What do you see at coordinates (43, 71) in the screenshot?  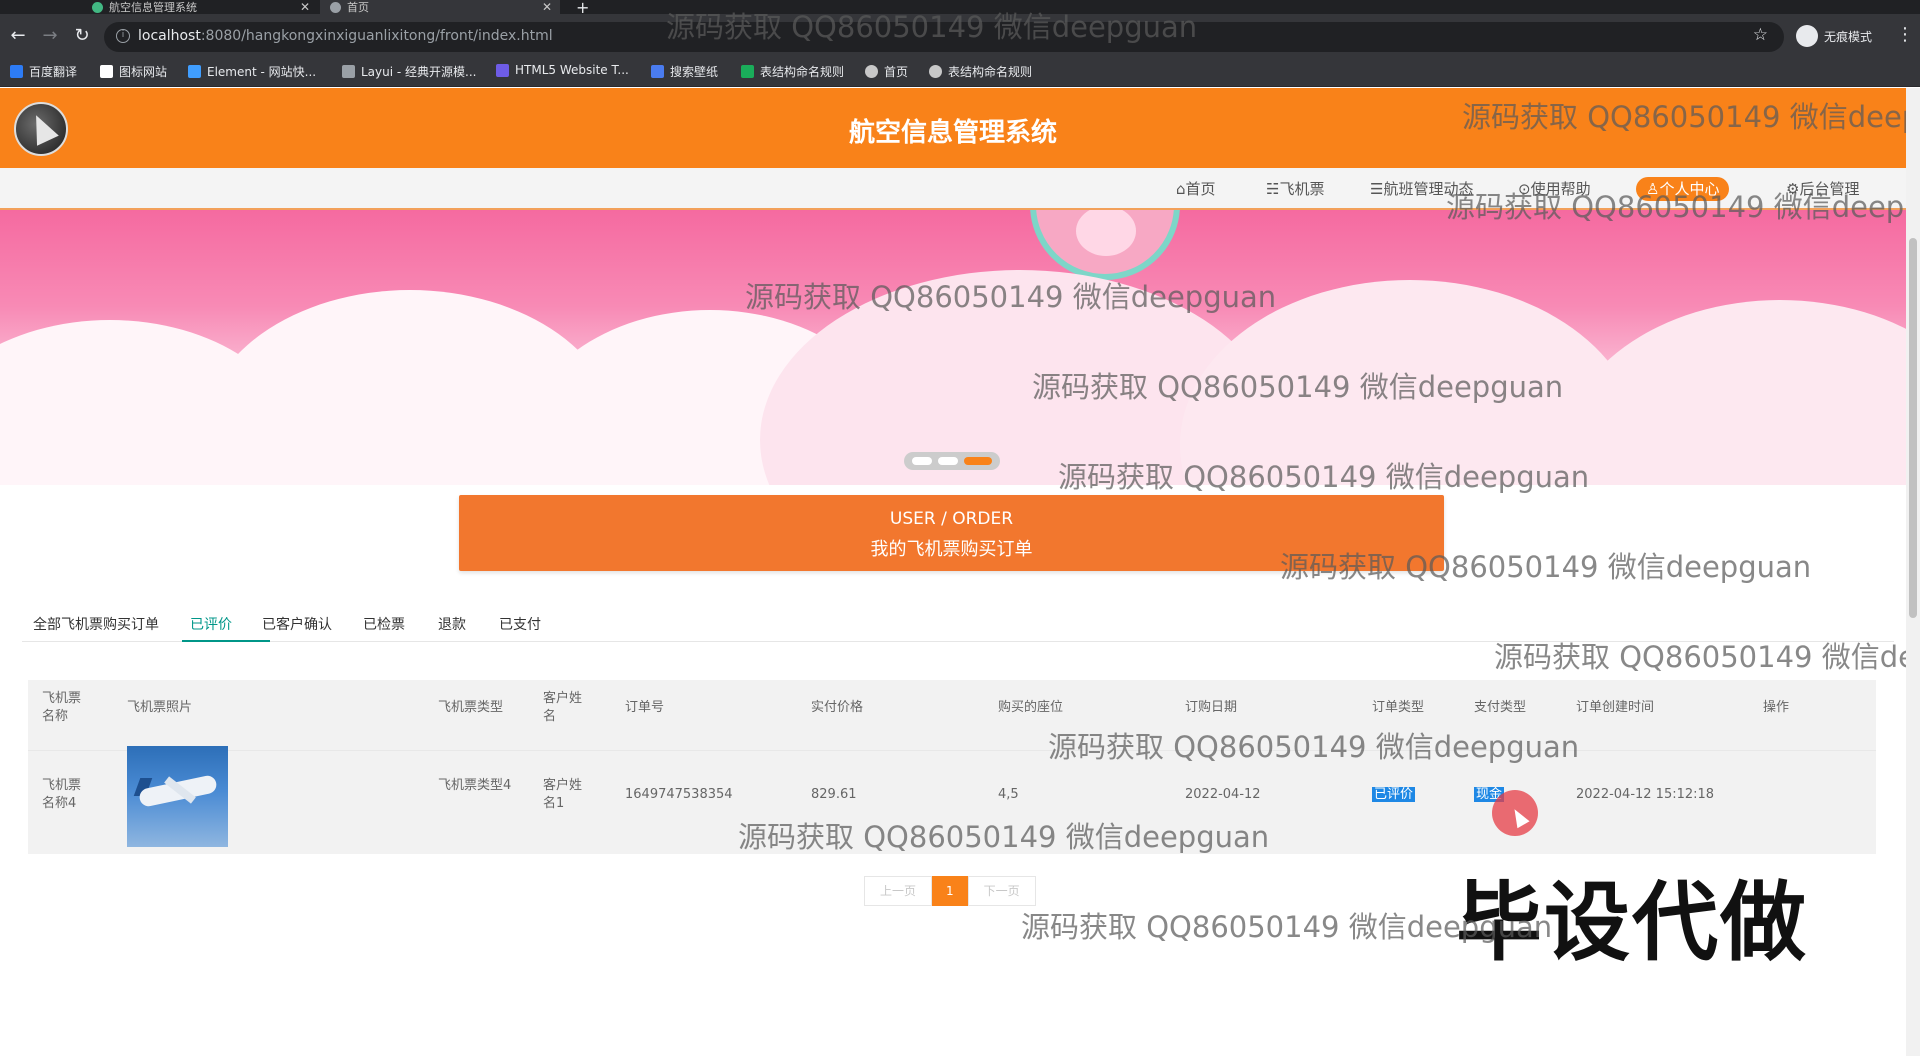 I see `bookmark-item: 百度翻译` at bounding box center [43, 71].